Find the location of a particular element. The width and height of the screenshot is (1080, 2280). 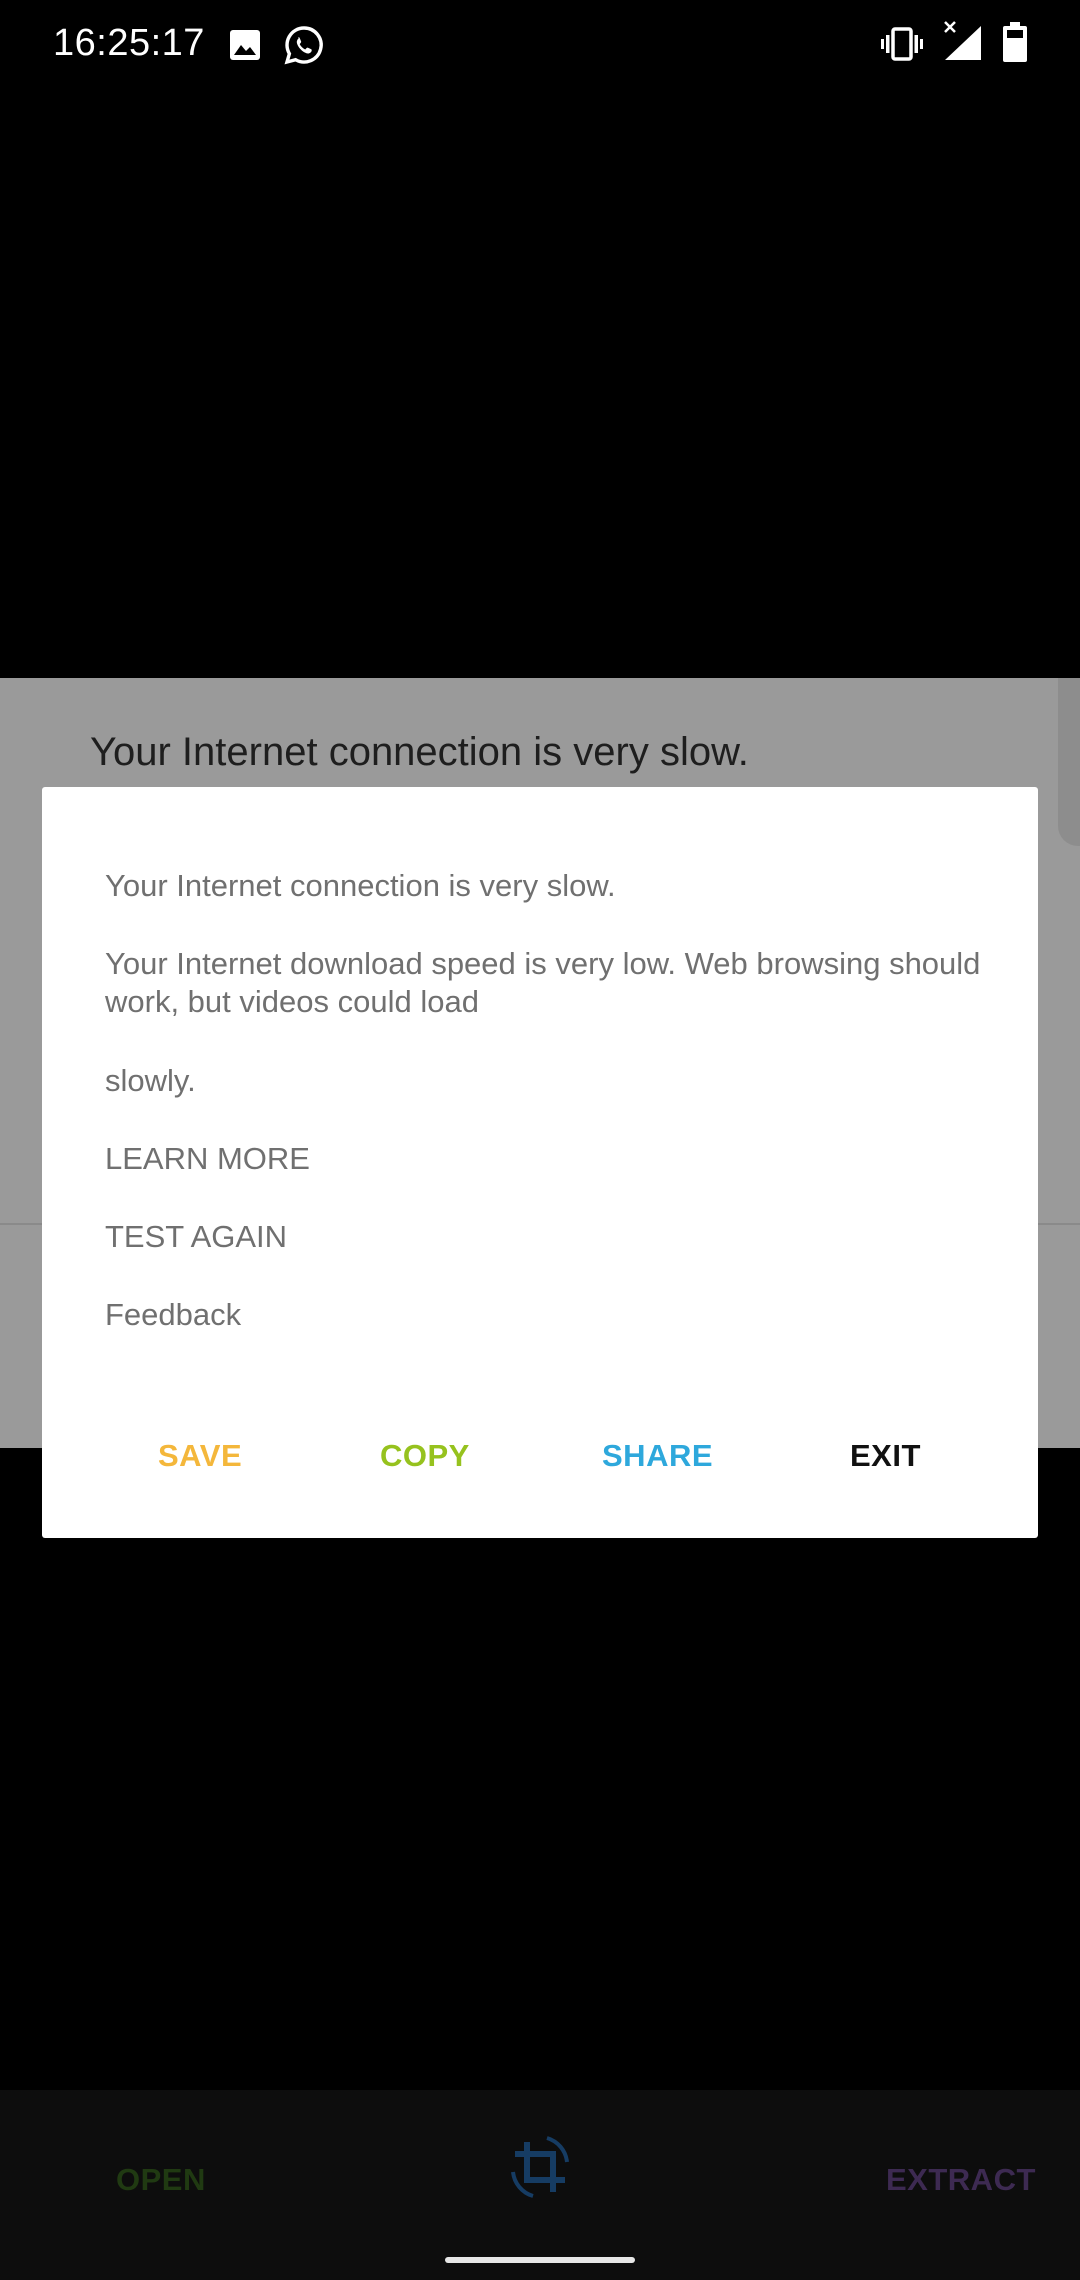

status-bar: 16:25:17 is located at coordinates (540, 46).